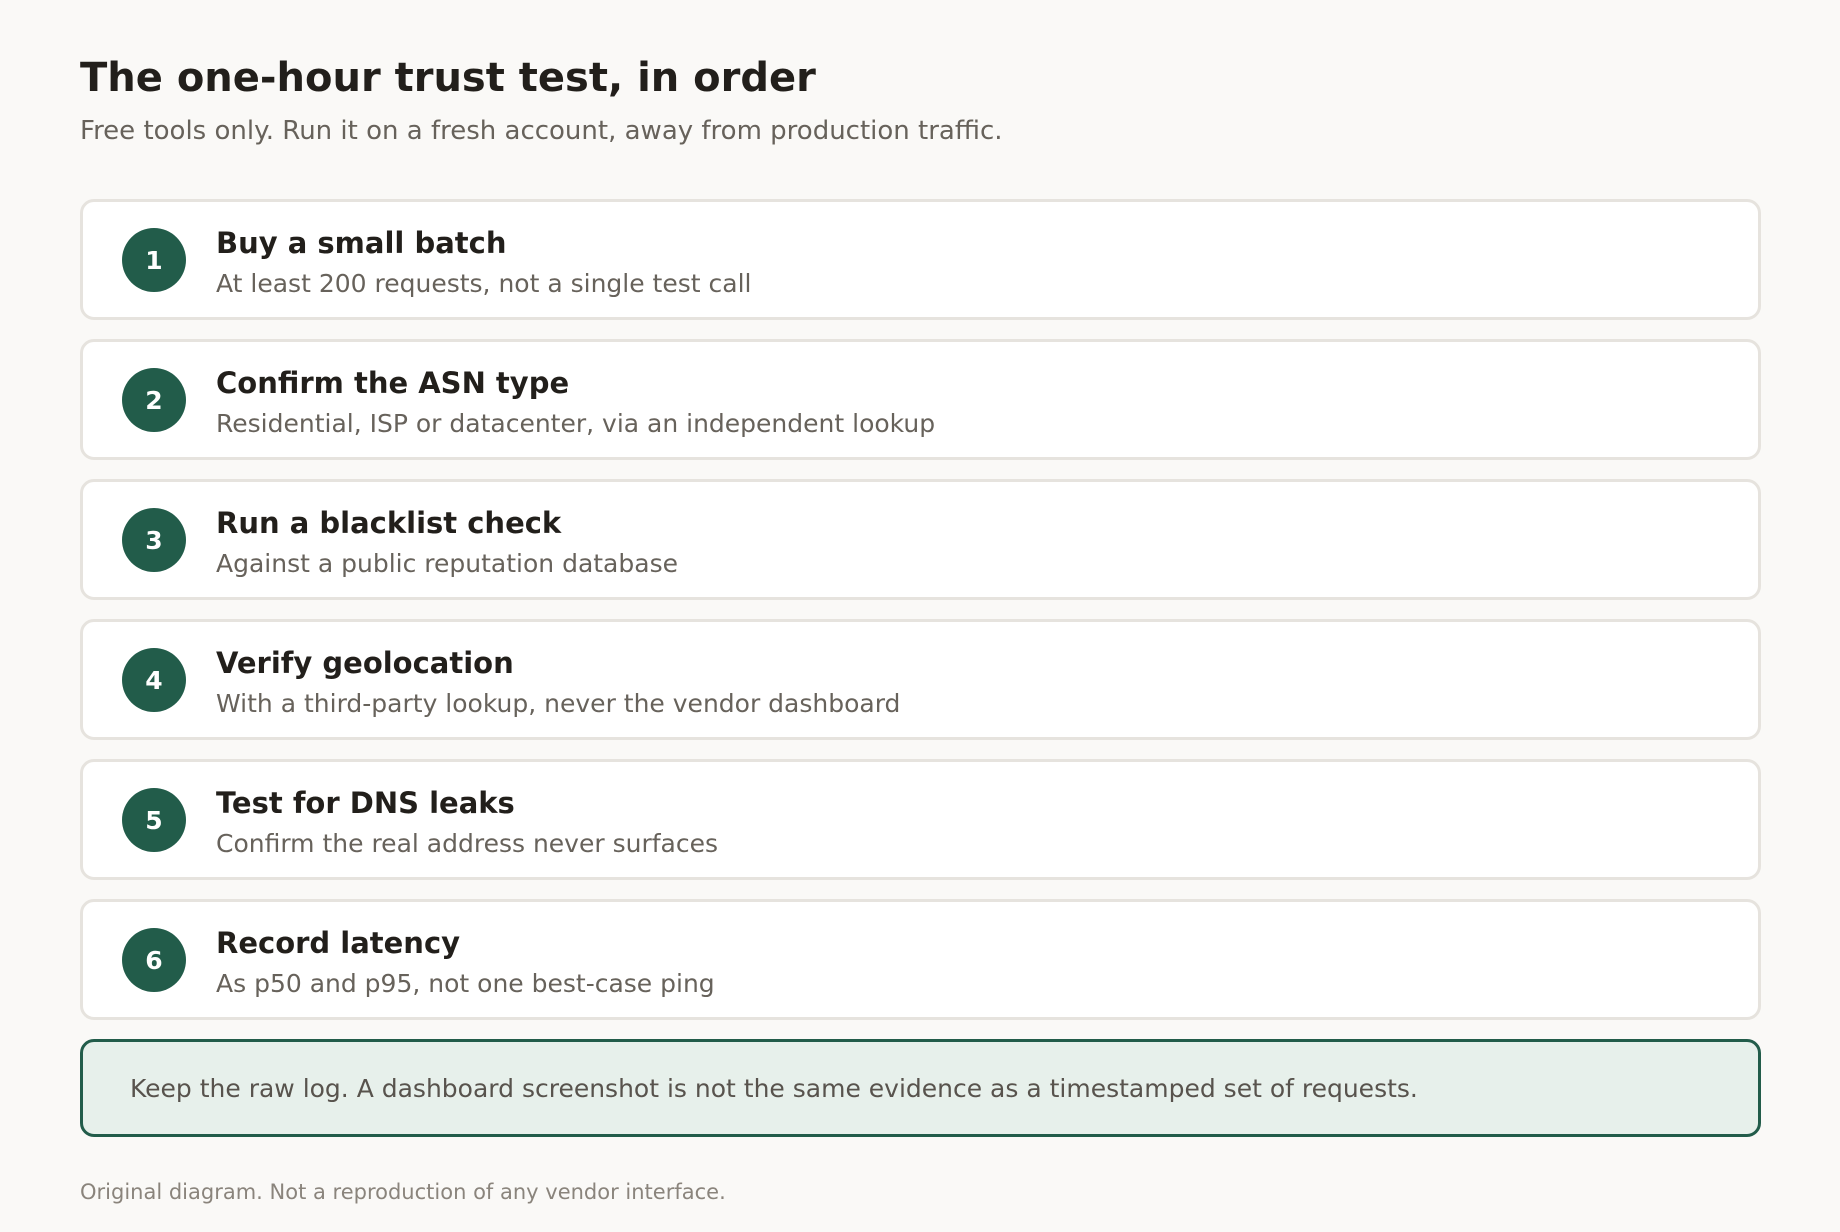  I want to click on step-description: Against a public reputation database, so click(447, 563).